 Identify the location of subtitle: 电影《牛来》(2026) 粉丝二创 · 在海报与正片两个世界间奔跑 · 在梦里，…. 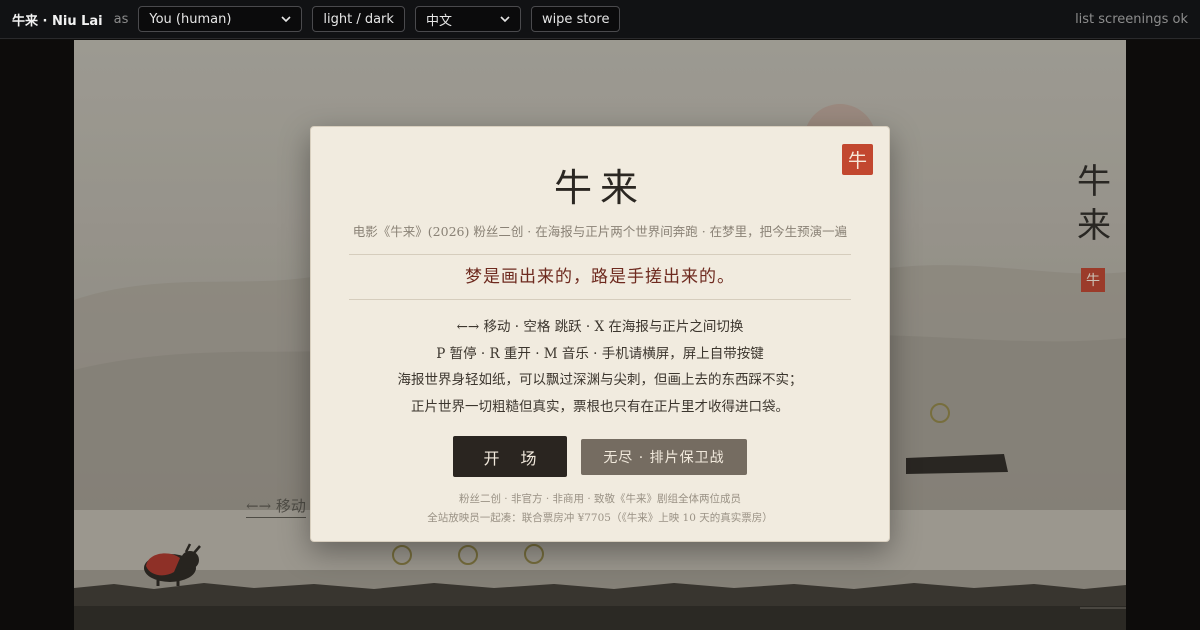
(600, 231).